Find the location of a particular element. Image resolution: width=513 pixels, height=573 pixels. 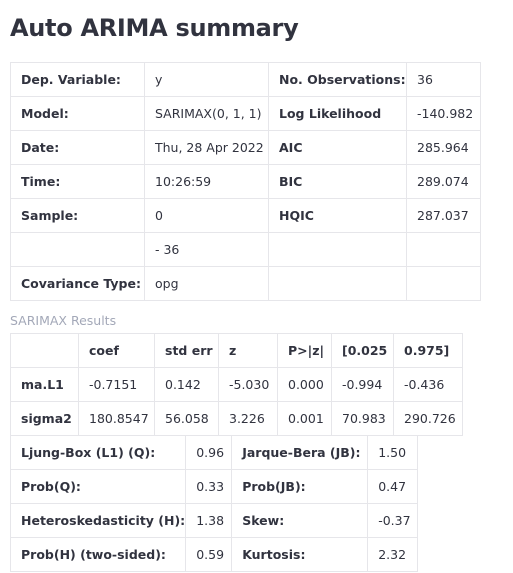

table-cell: 56.058 is located at coordinates (186, 418).